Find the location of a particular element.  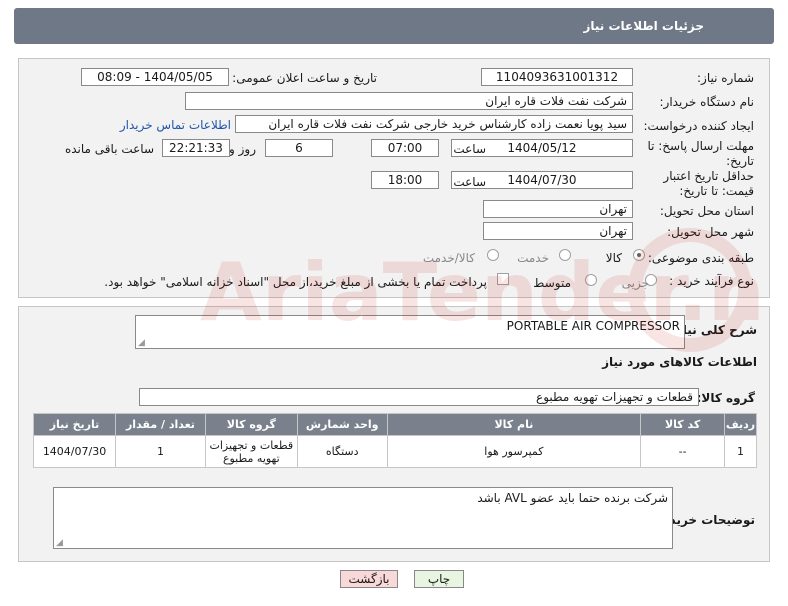

process-option-medium: متوسط is located at coordinates (552, 283).